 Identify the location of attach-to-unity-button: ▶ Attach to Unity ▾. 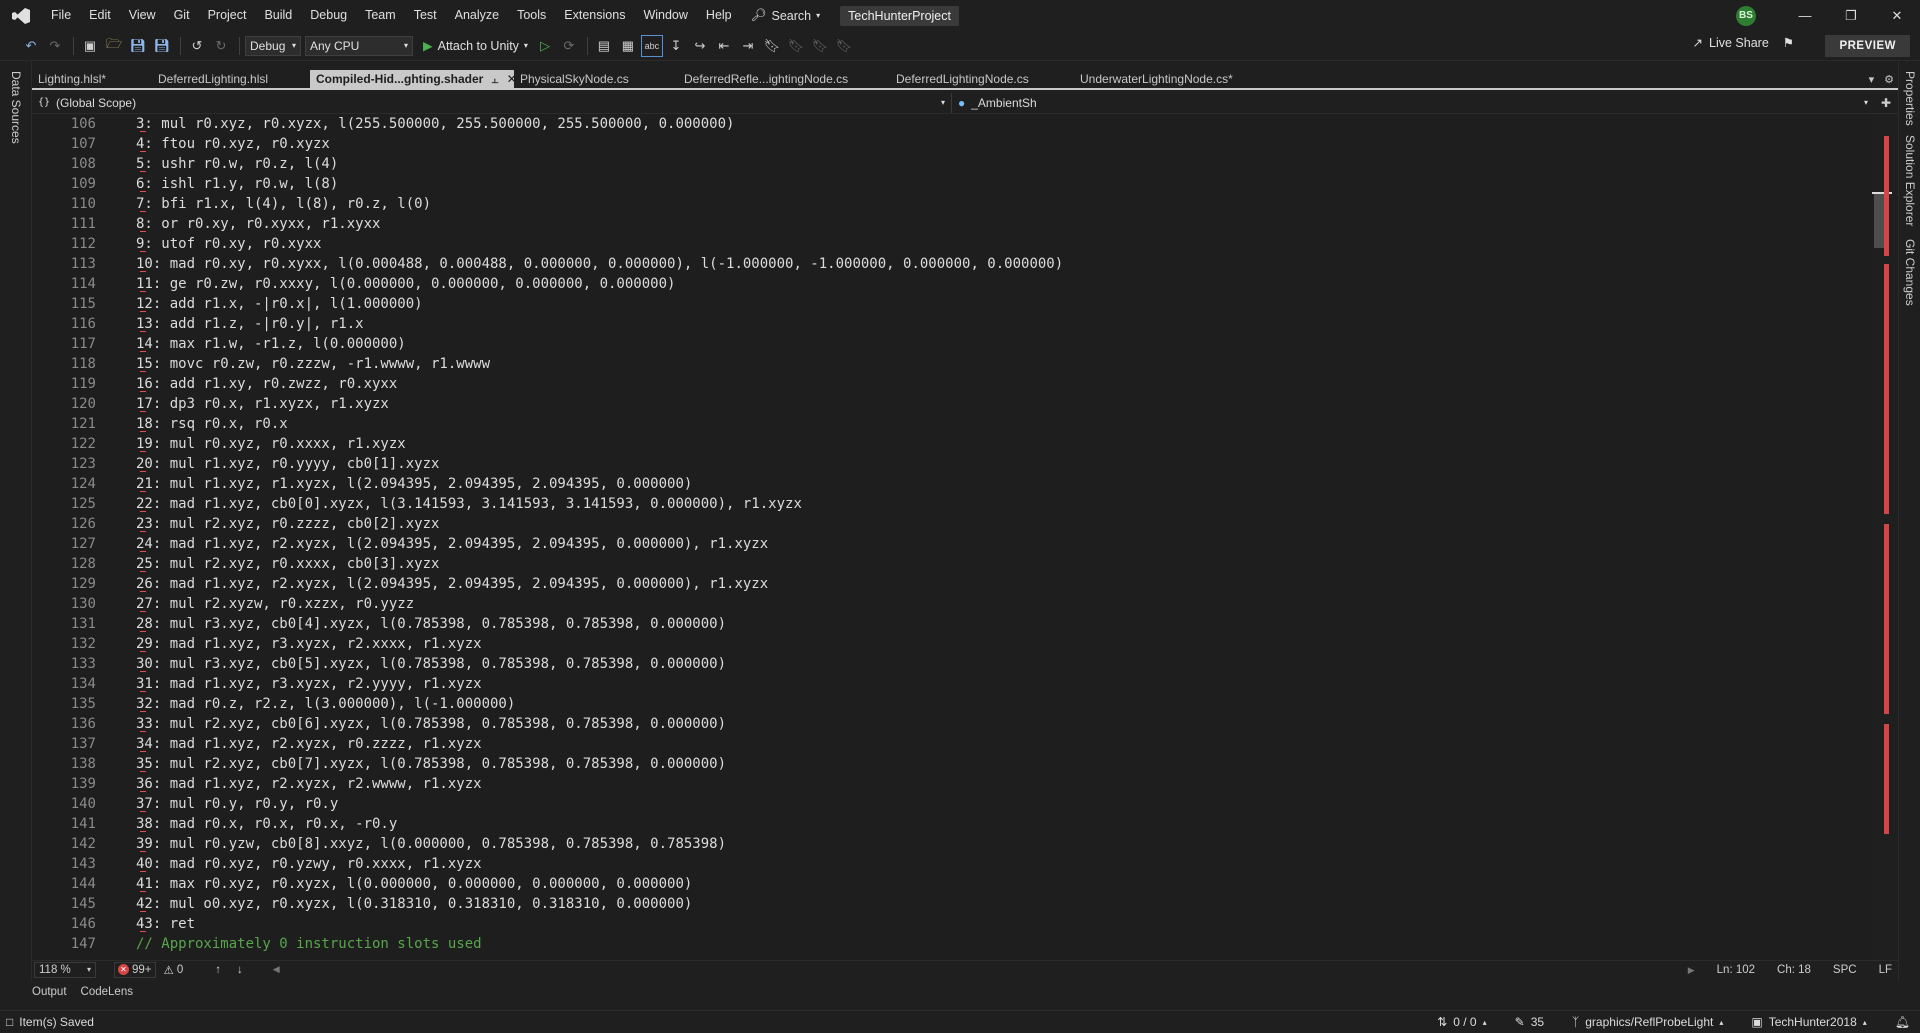
(475, 46).